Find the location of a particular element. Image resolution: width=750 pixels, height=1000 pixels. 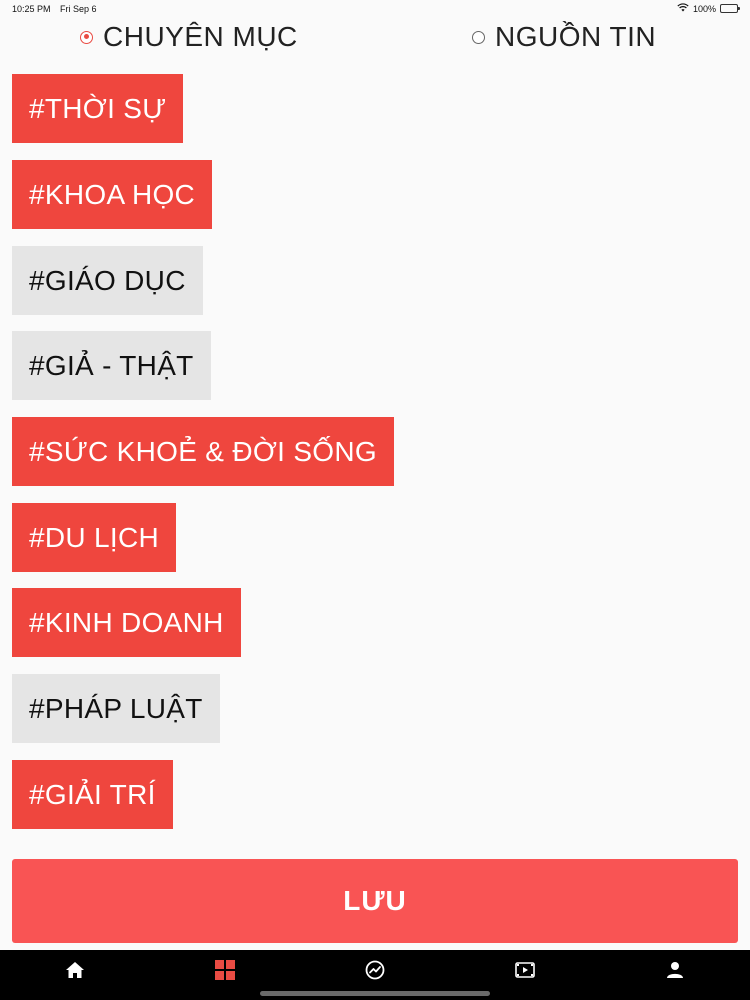

tab-categories is located at coordinates (225, 972).